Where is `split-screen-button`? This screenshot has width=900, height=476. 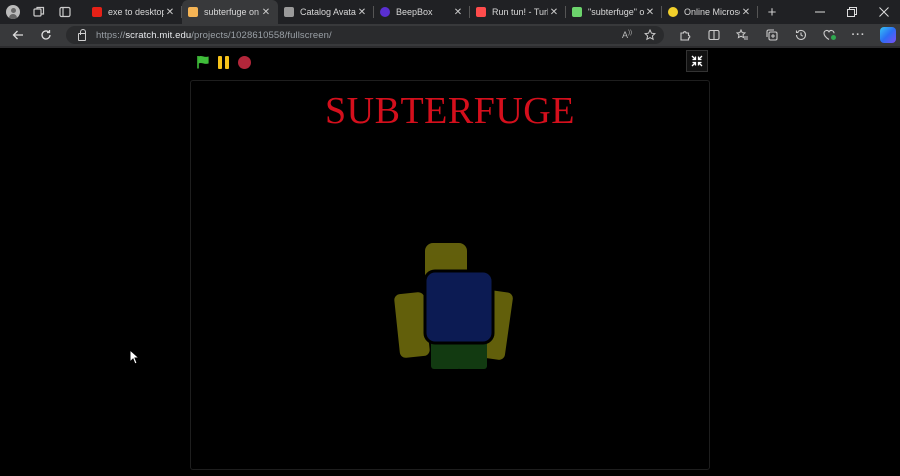
split-screen-button is located at coordinates (713, 35).